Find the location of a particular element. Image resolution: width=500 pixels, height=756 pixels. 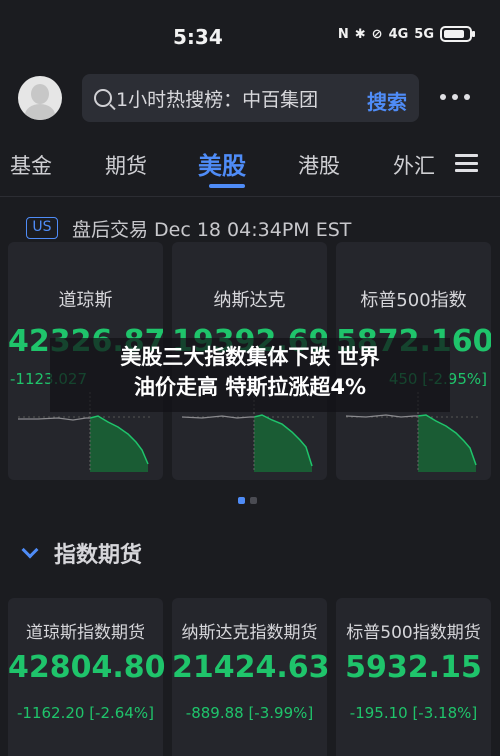

more-icon is located at coordinates (457, 97).